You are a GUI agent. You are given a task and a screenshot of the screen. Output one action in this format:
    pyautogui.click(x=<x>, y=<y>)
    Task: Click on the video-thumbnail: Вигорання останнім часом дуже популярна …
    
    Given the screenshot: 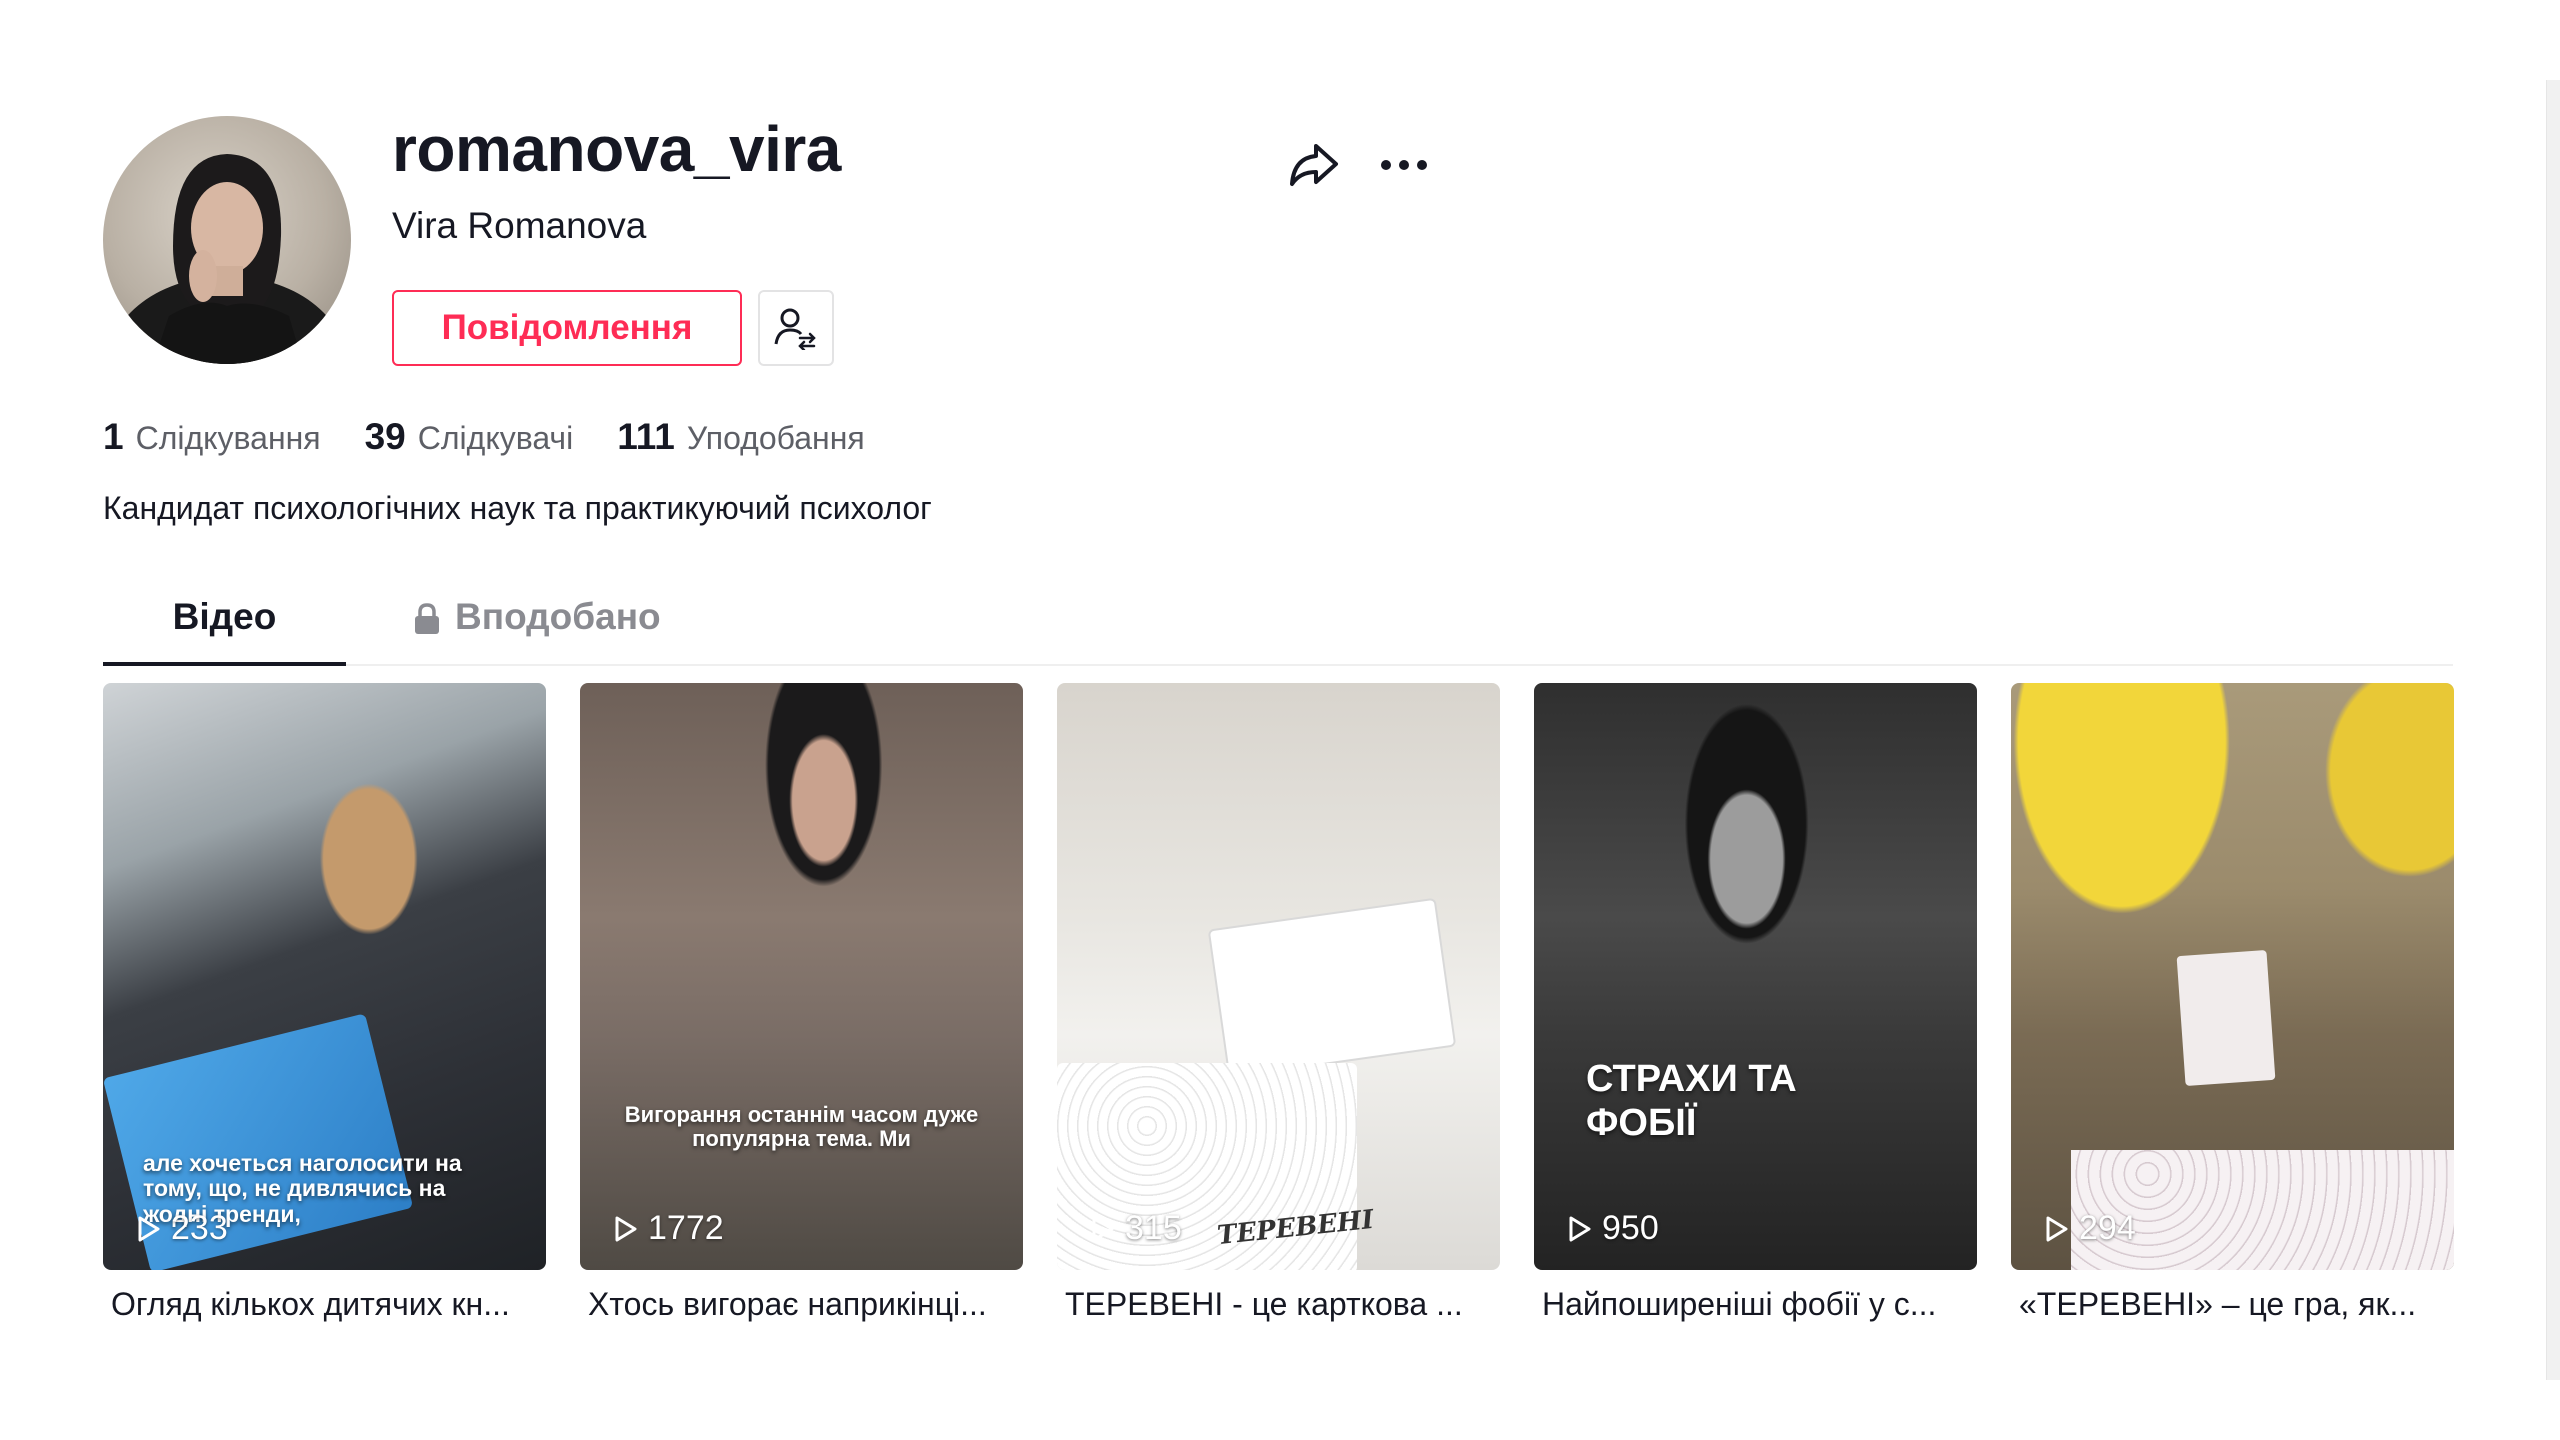 What is the action you would take?
    pyautogui.click(x=801, y=976)
    